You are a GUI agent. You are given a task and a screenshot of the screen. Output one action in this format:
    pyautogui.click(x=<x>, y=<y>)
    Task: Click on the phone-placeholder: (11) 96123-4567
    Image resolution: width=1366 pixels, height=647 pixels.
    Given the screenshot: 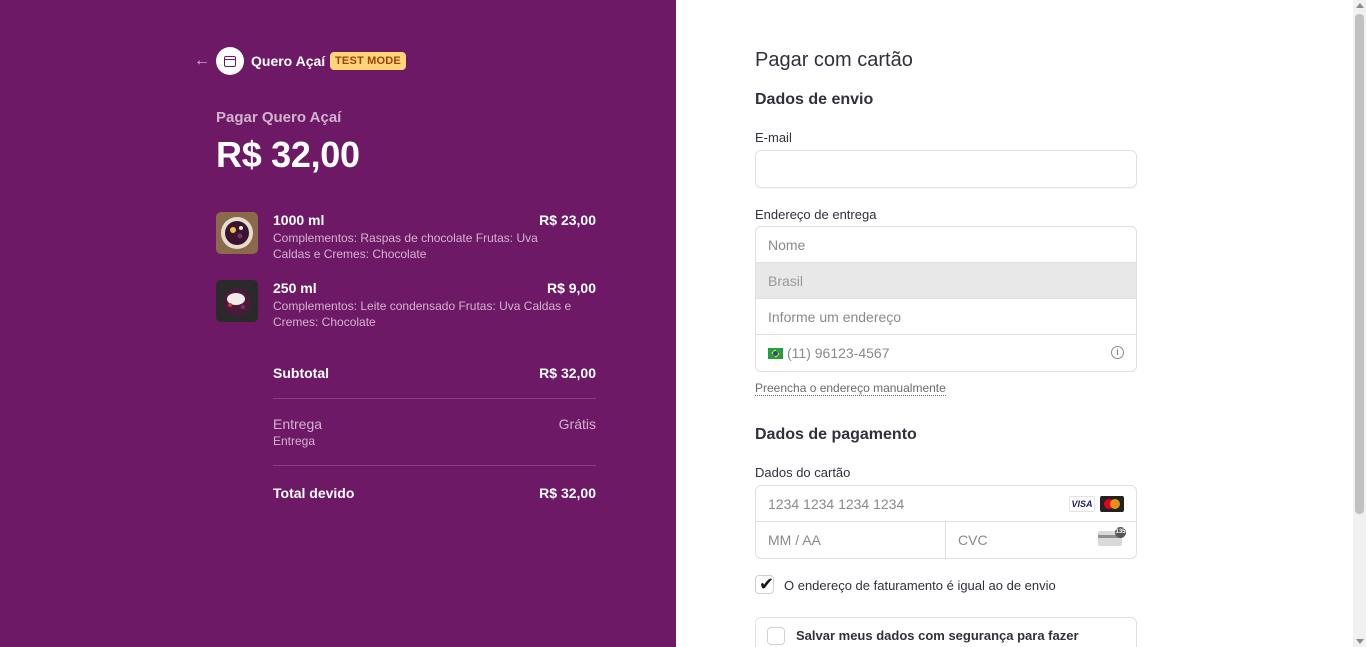 What is the action you would take?
    pyautogui.click(x=838, y=353)
    